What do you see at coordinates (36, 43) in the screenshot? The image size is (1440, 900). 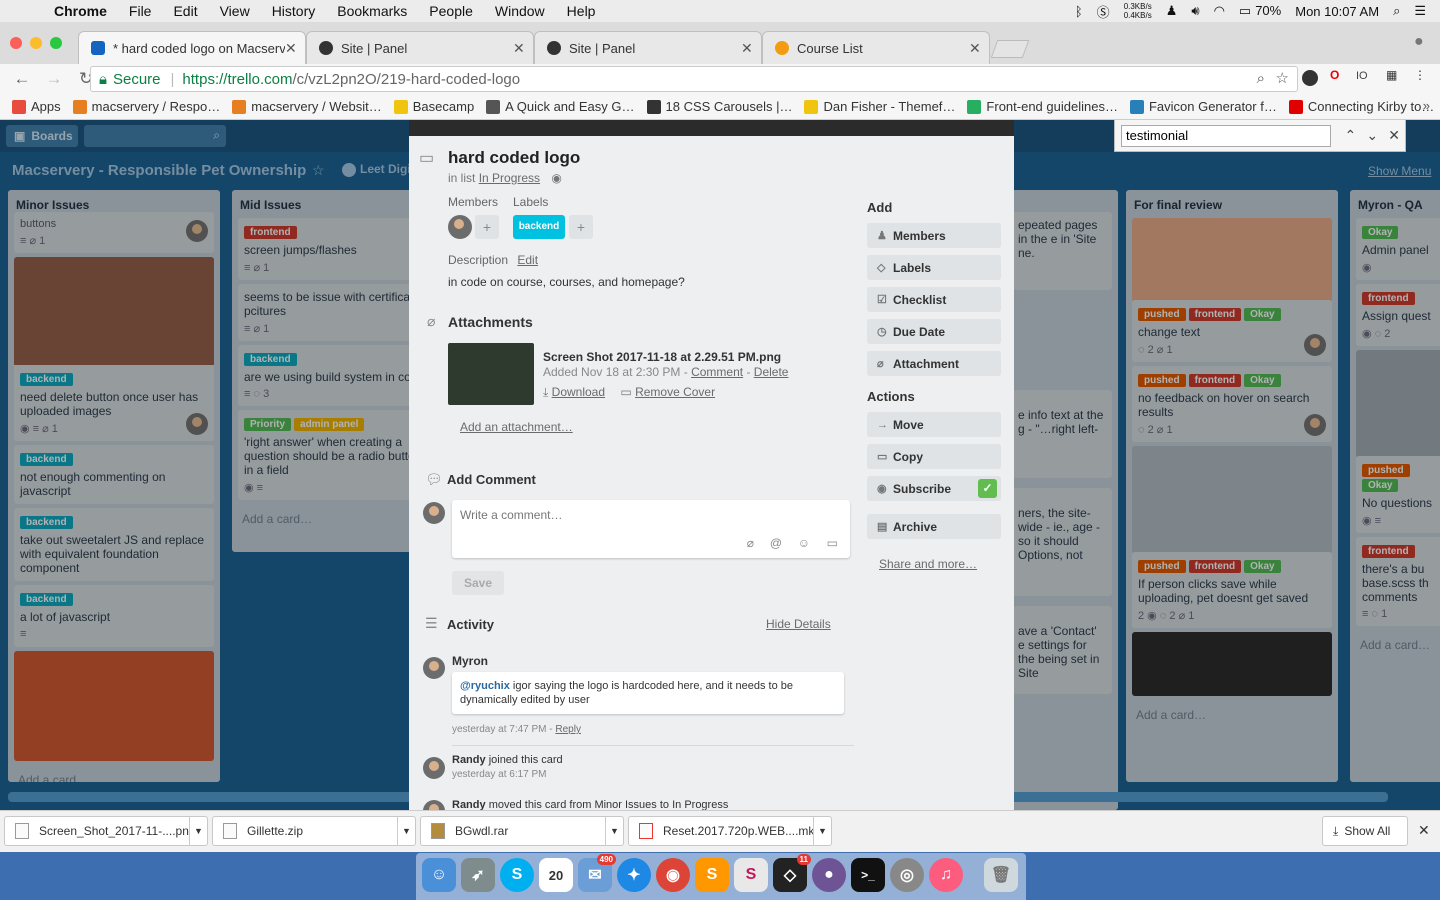 I see `minimize-window-button` at bounding box center [36, 43].